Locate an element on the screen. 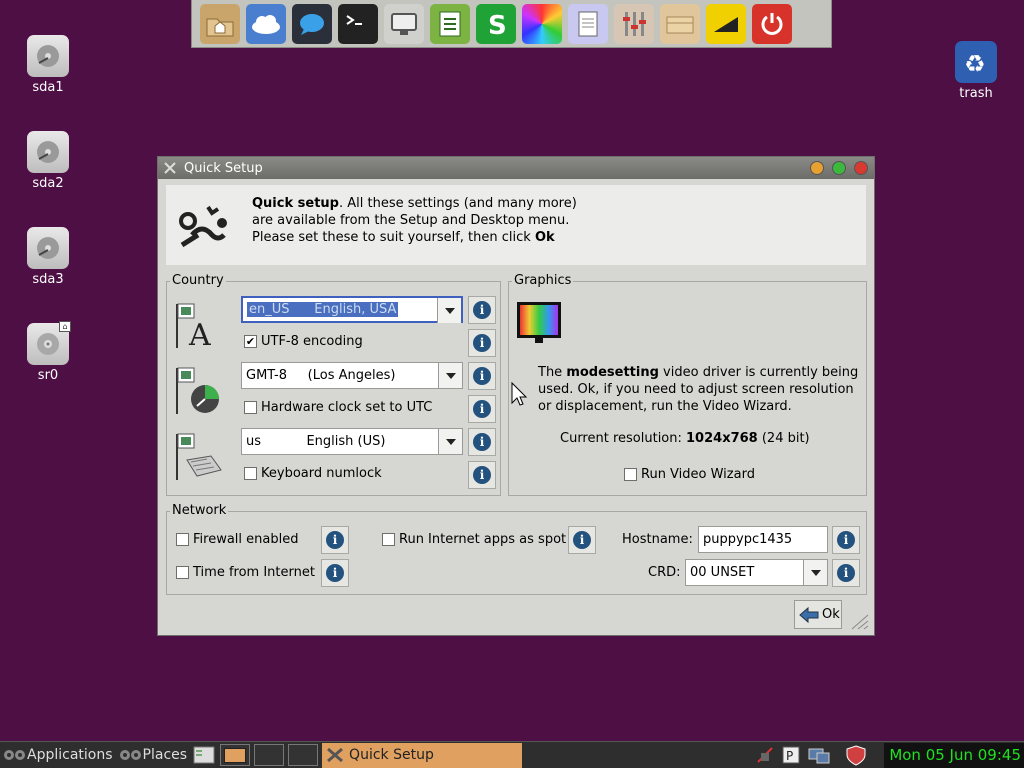 This screenshot has height=768, width=1024. show-desktop-button is located at coordinates (204, 755).